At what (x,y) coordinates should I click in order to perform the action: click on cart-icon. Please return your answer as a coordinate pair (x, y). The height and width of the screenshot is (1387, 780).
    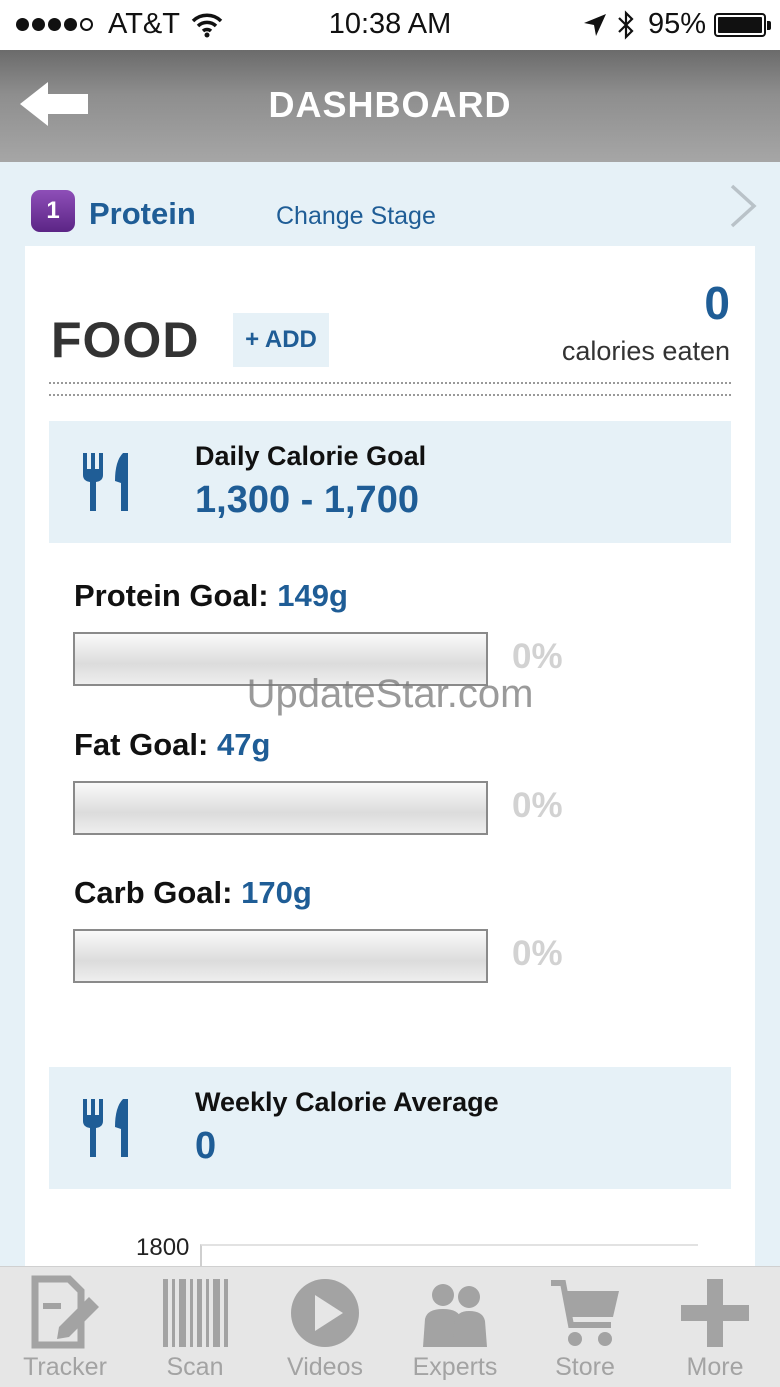
    Looking at the image, I should click on (585, 1313).